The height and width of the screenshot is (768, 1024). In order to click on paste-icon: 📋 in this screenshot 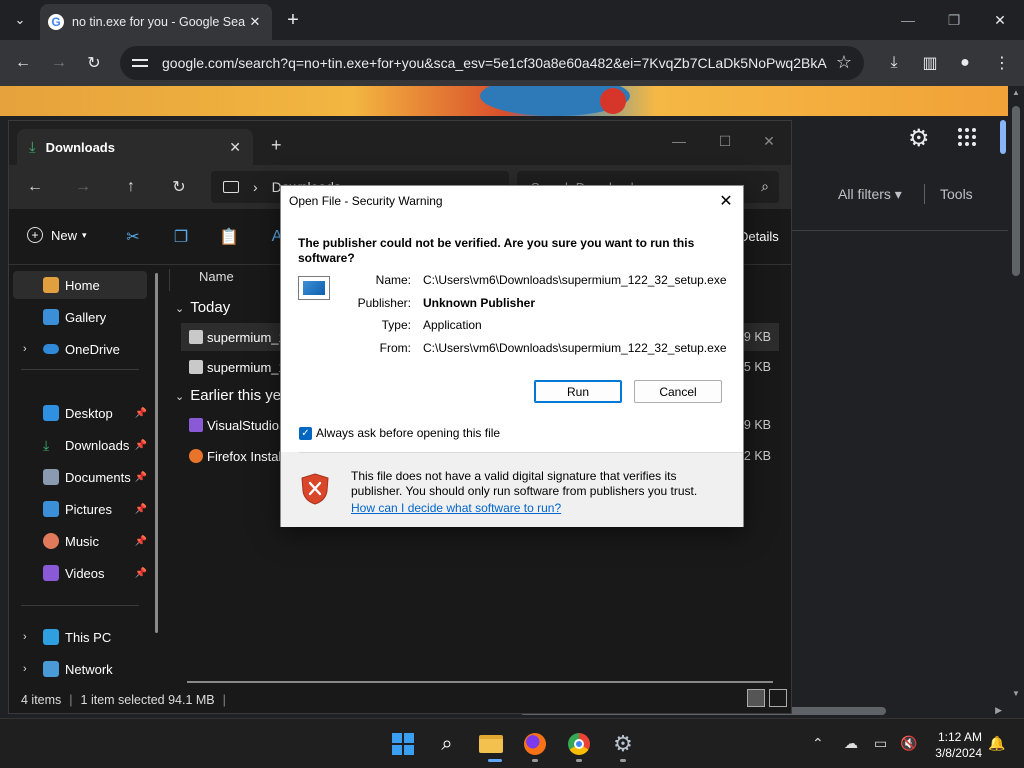, I will do `click(229, 237)`.